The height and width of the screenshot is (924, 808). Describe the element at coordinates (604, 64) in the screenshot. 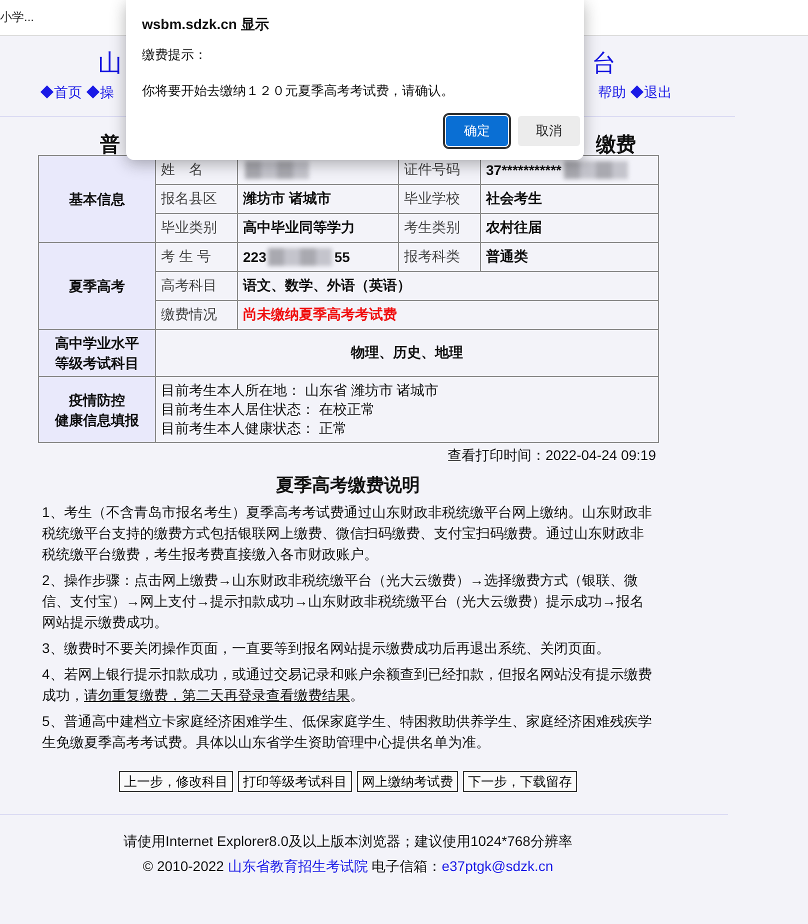

I see `site-title: 台` at that location.